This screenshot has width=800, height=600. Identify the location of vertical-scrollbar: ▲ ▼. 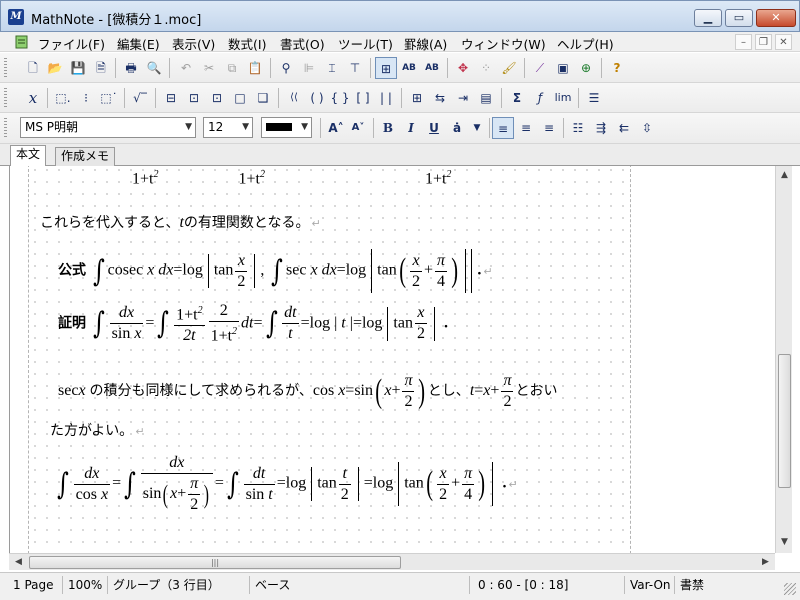
(783, 359).